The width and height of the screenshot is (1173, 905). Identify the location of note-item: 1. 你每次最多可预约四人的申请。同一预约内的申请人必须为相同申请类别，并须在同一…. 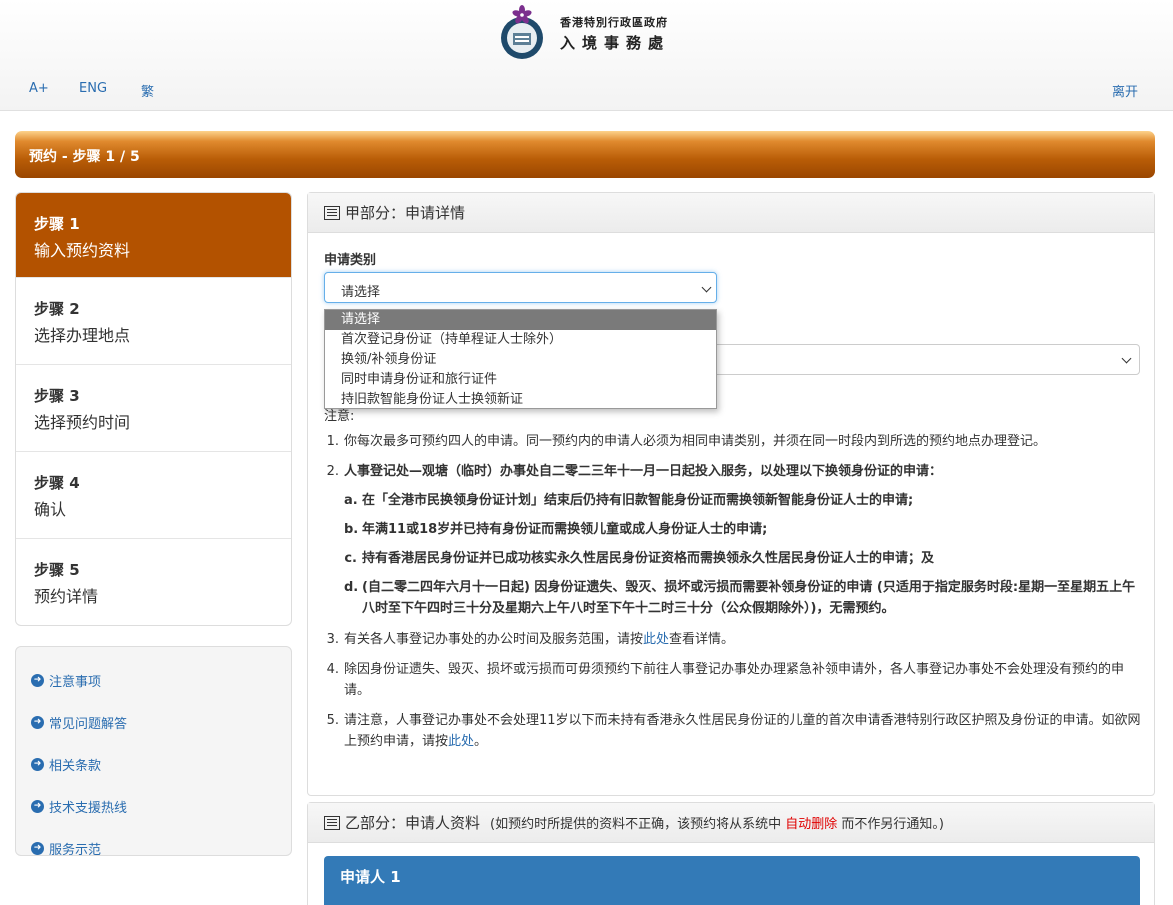
(734, 441).